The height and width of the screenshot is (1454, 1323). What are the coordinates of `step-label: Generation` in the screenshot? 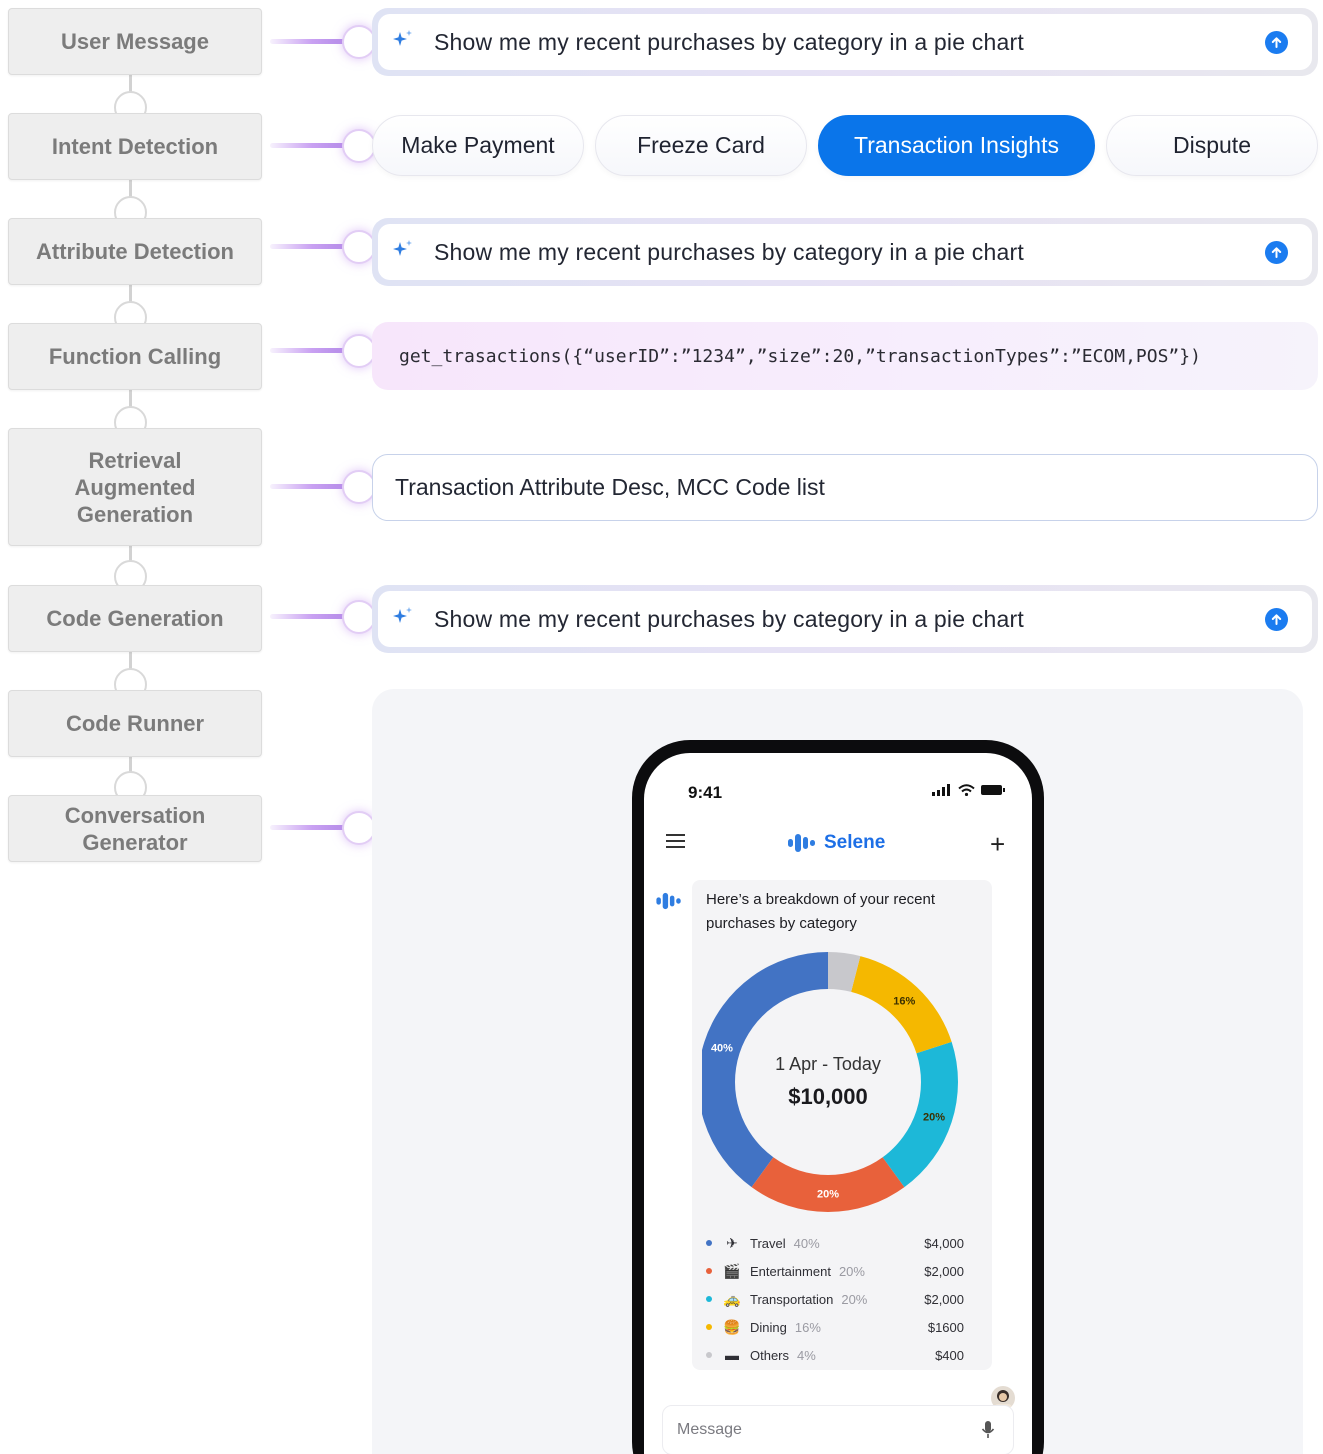 It's located at (135, 514).